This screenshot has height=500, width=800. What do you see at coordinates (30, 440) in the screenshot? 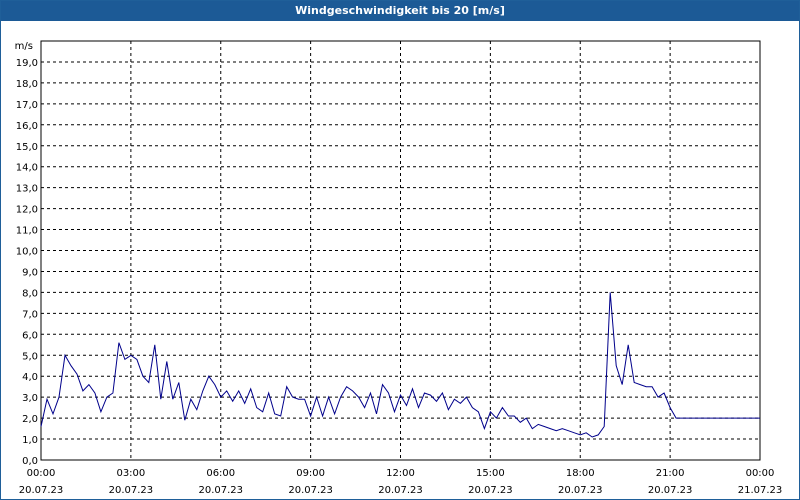
I see `y-tick-label: 1,0` at bounding box center [30, 440].